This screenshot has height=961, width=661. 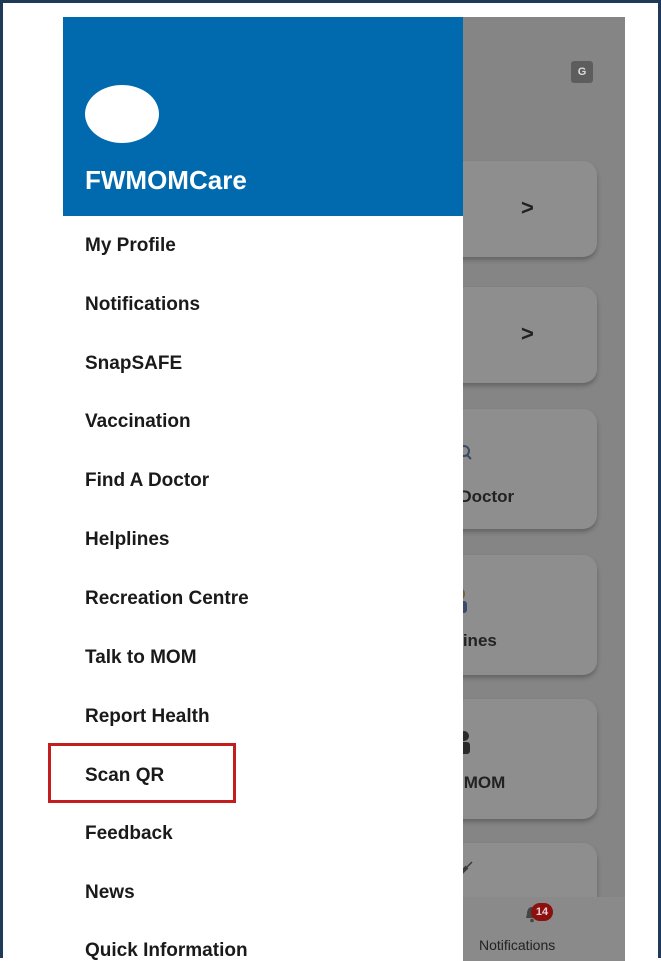 I want to click on menu-item-talk-to-mom: Talk to MOM, so click(x=141, y=658).